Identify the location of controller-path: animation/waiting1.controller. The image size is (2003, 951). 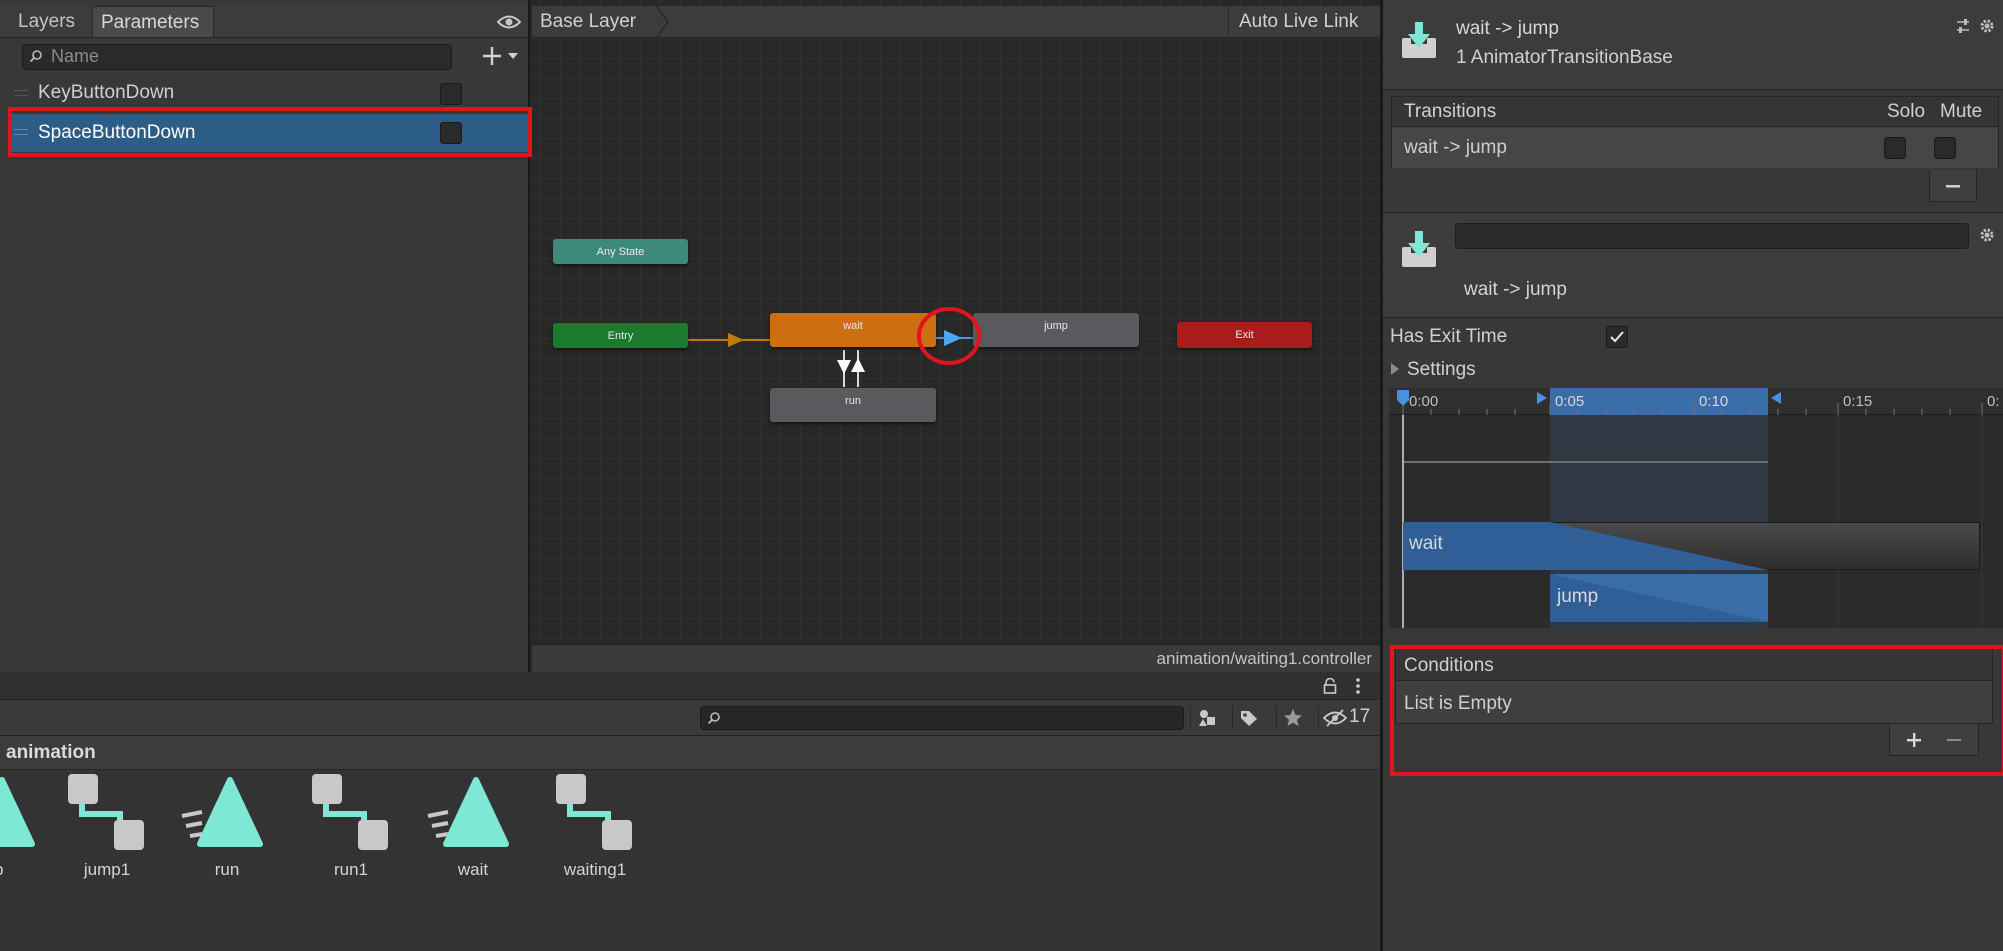
(1264, 658).